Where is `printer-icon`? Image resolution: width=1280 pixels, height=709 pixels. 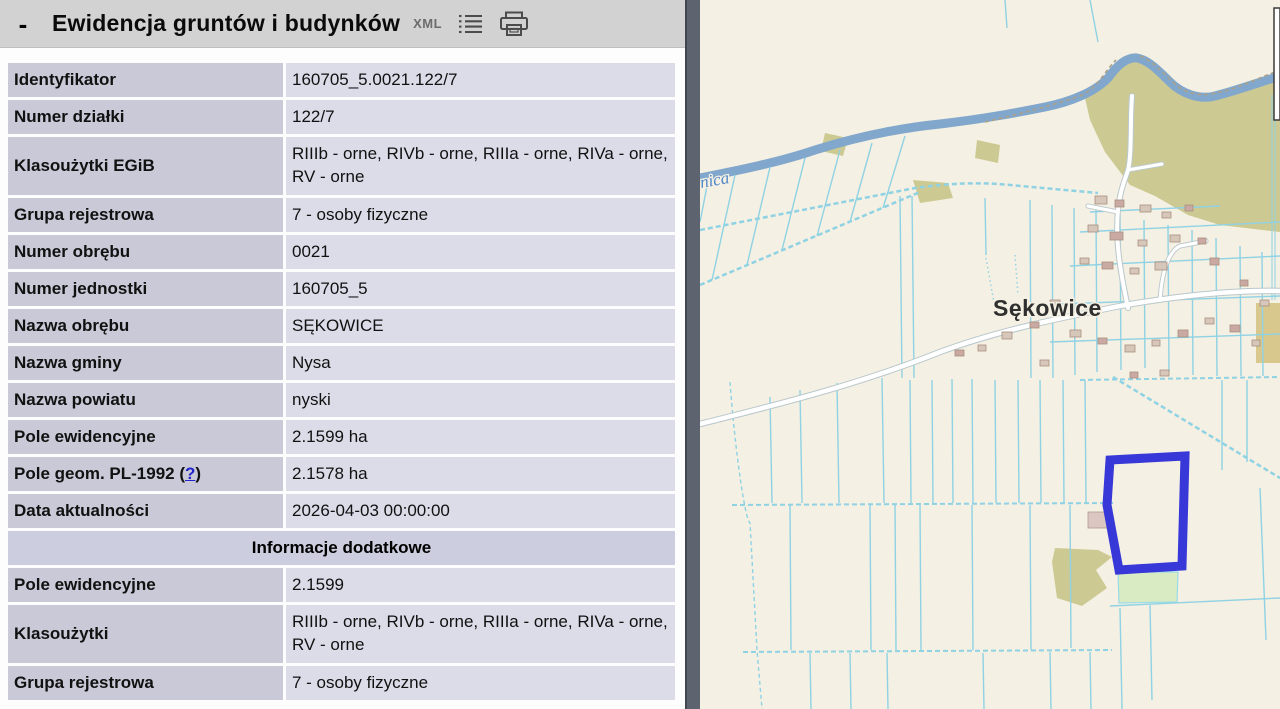
printer-icon is located at coordinates (514, 23).